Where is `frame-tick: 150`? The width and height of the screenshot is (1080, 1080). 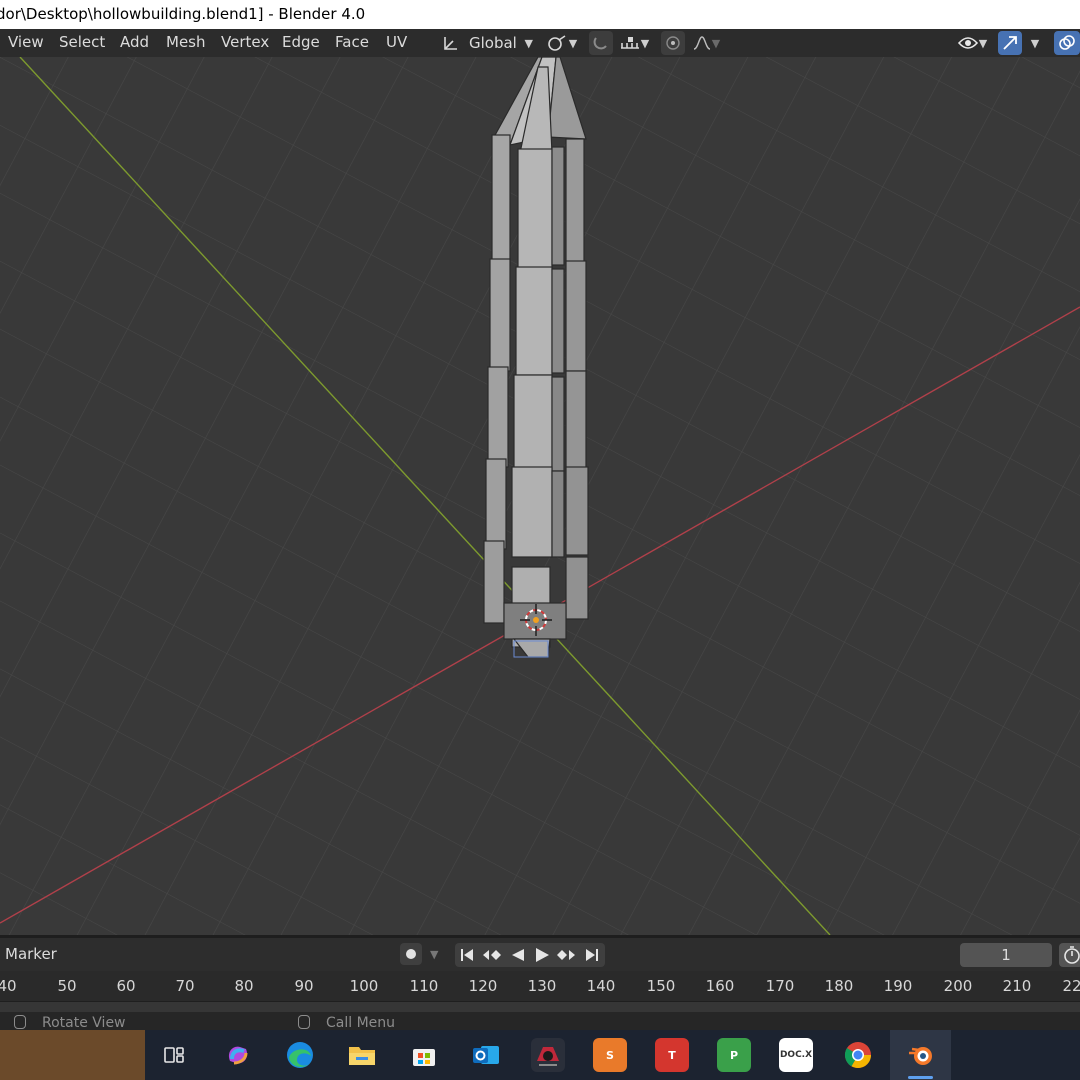 frame-tick: 150 is located at coordinates (661, 986).